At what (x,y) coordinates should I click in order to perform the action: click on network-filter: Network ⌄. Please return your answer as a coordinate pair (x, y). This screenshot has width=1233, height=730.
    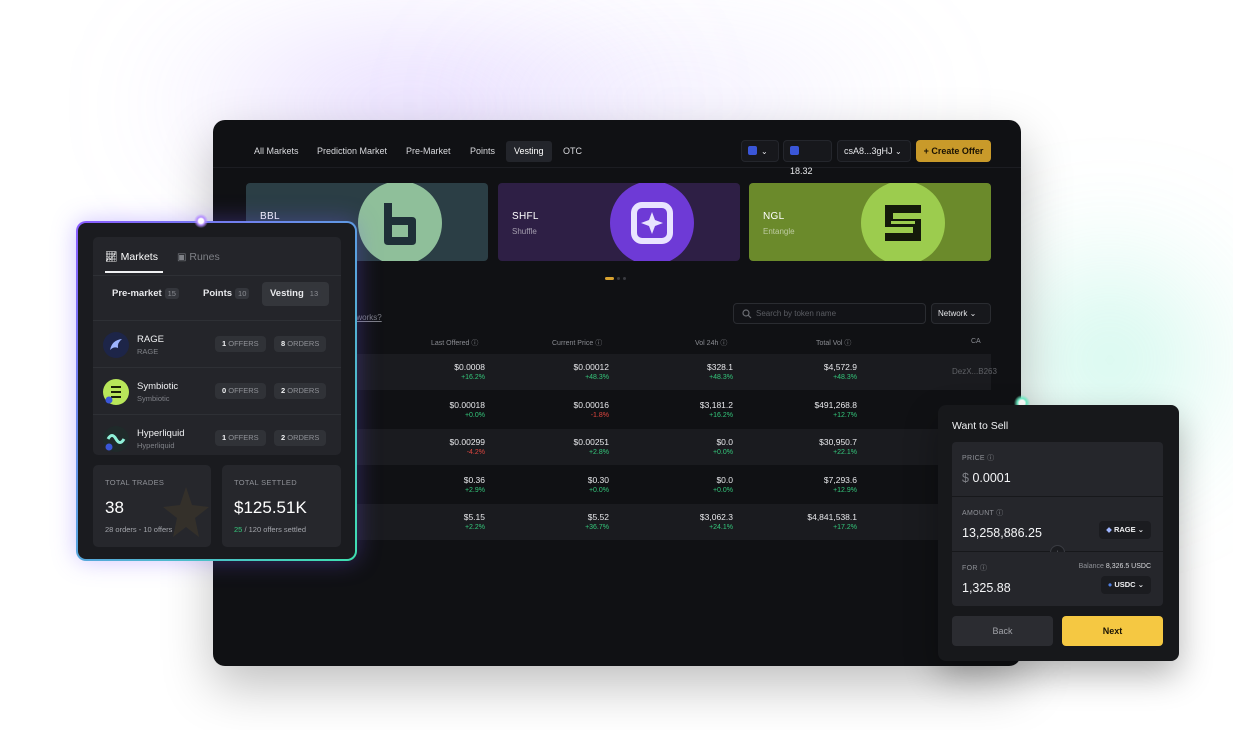
    Looking at the image, I should click on (961, 313).